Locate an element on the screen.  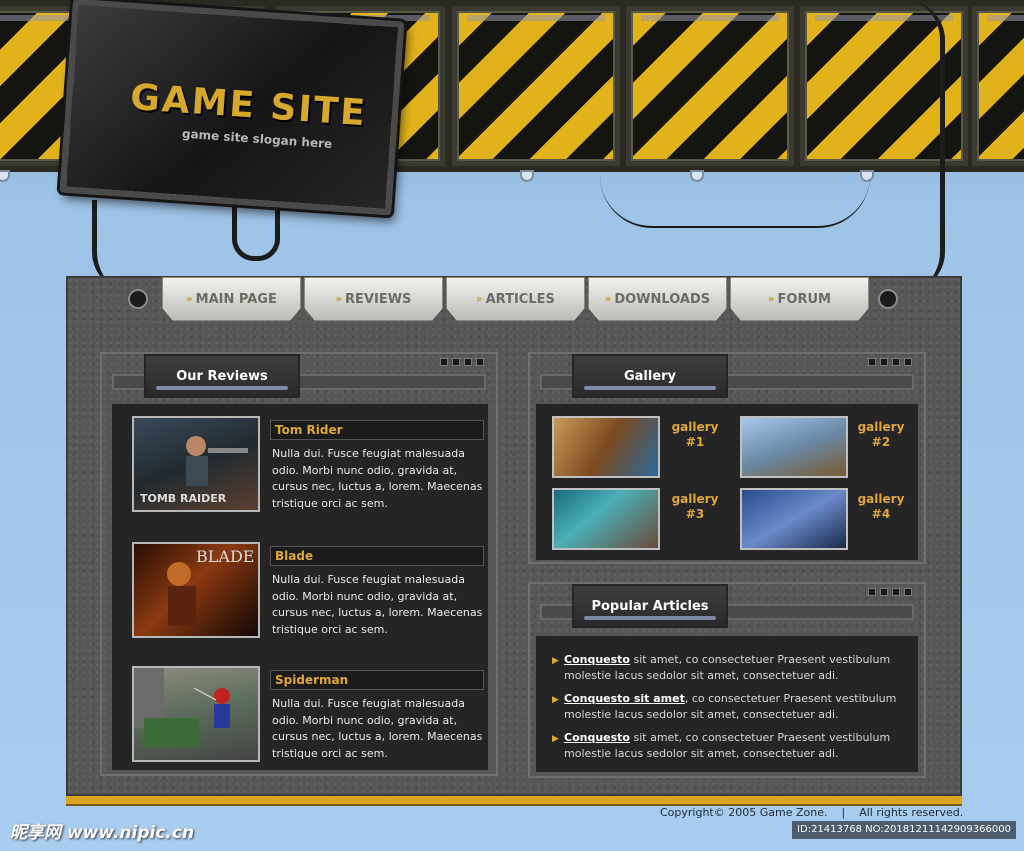
logo-title: GAME SITE is located at coordinates (248, 105).